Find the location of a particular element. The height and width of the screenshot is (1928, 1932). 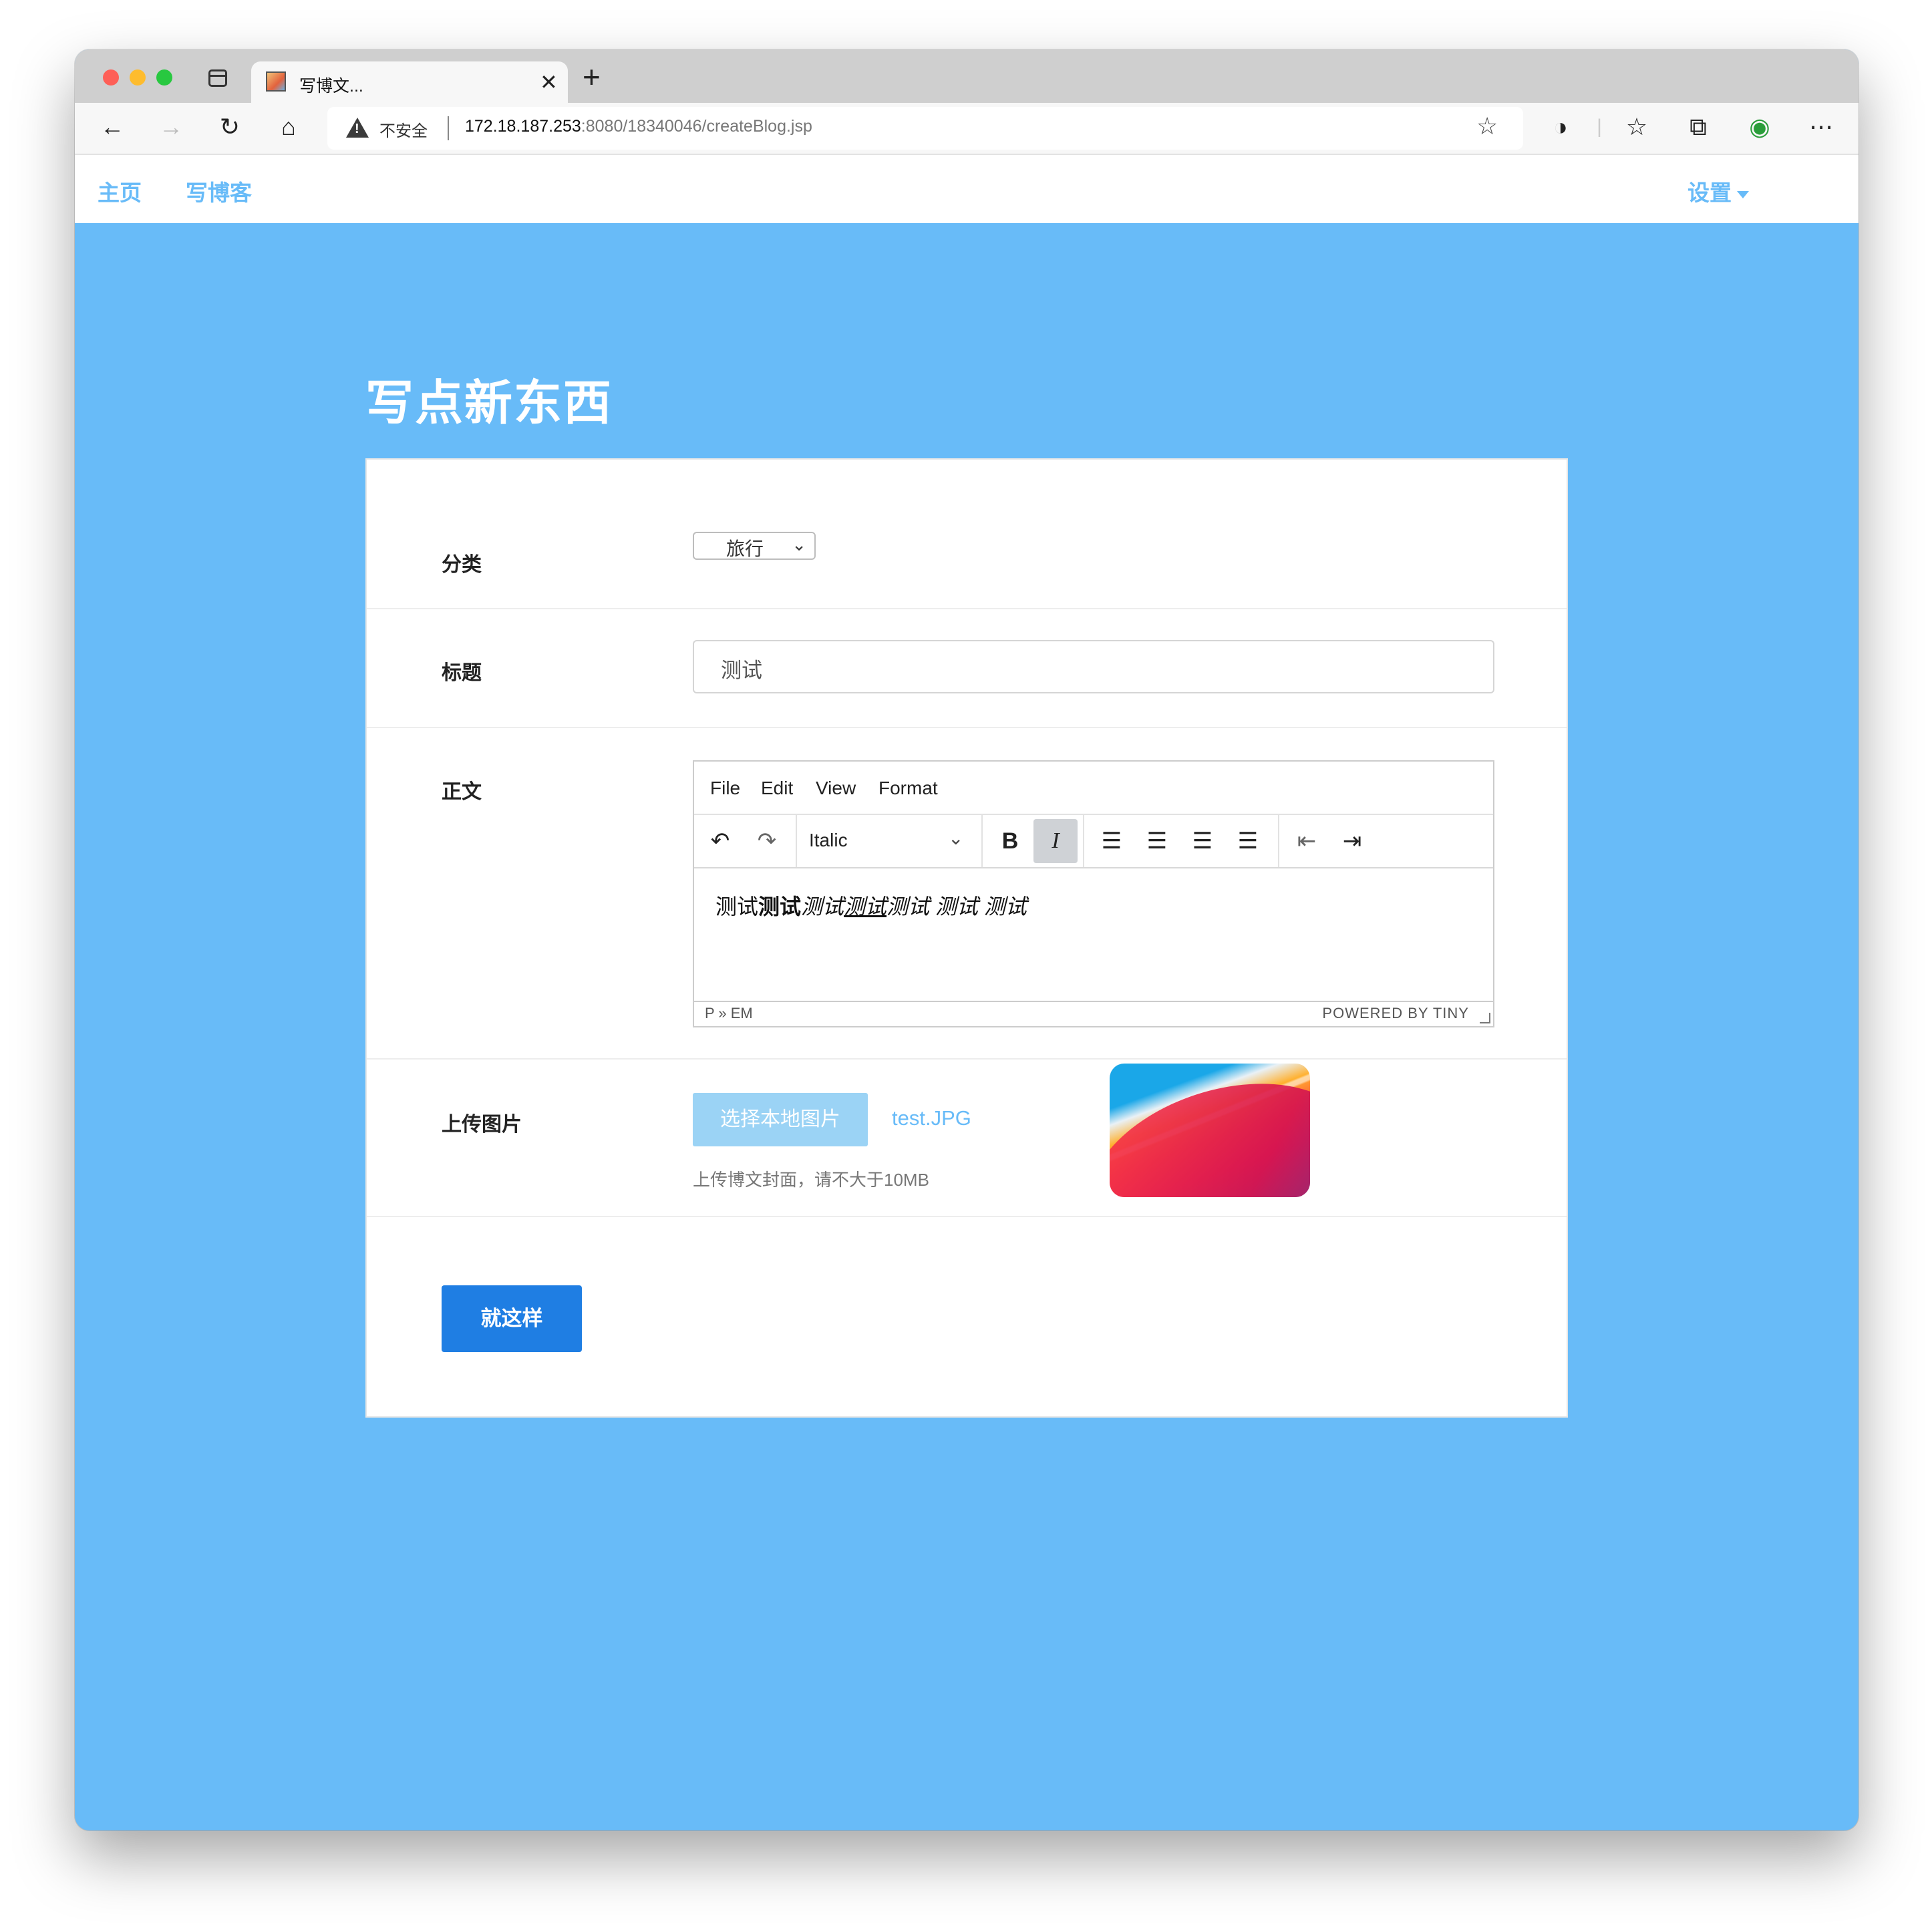

cover-image-preview is located at coordinates (1210, 1130).